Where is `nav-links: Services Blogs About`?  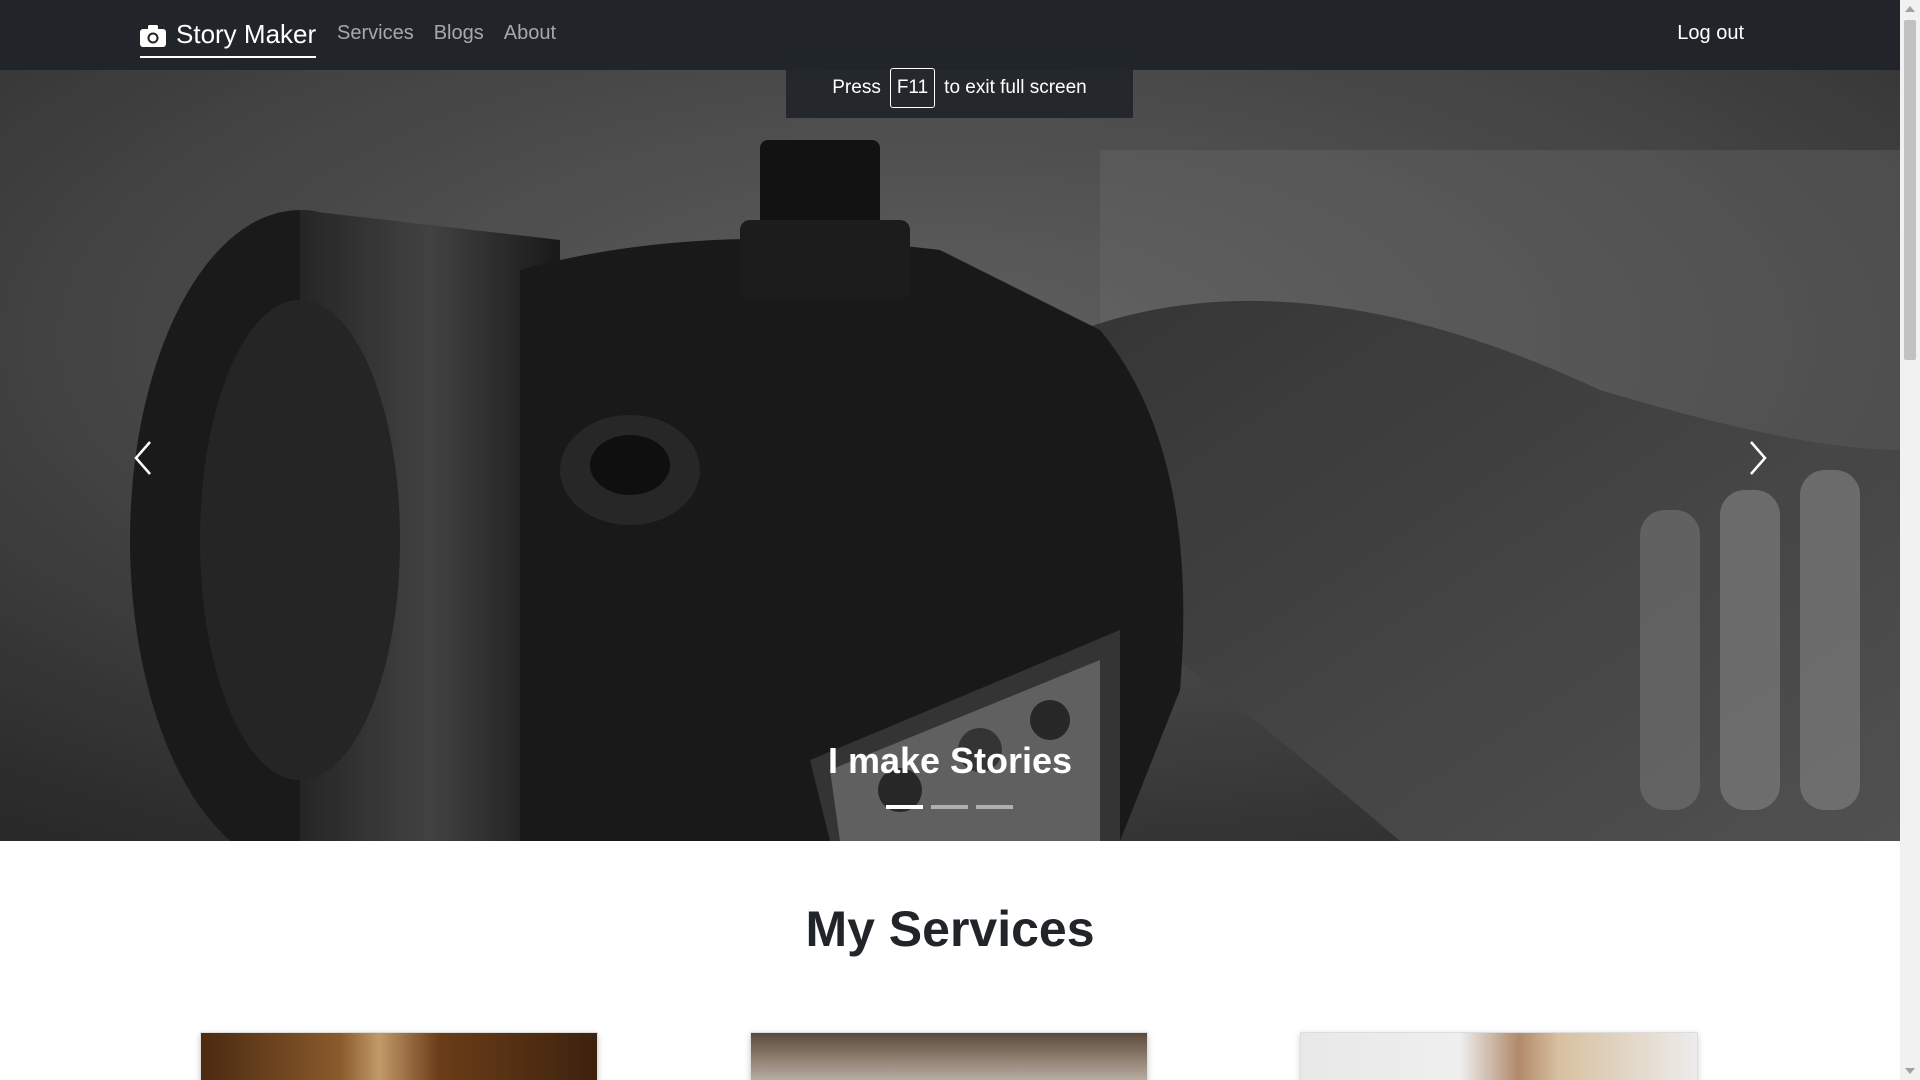
nav-links: Services Blogs About is located at coordinates (446, 33).